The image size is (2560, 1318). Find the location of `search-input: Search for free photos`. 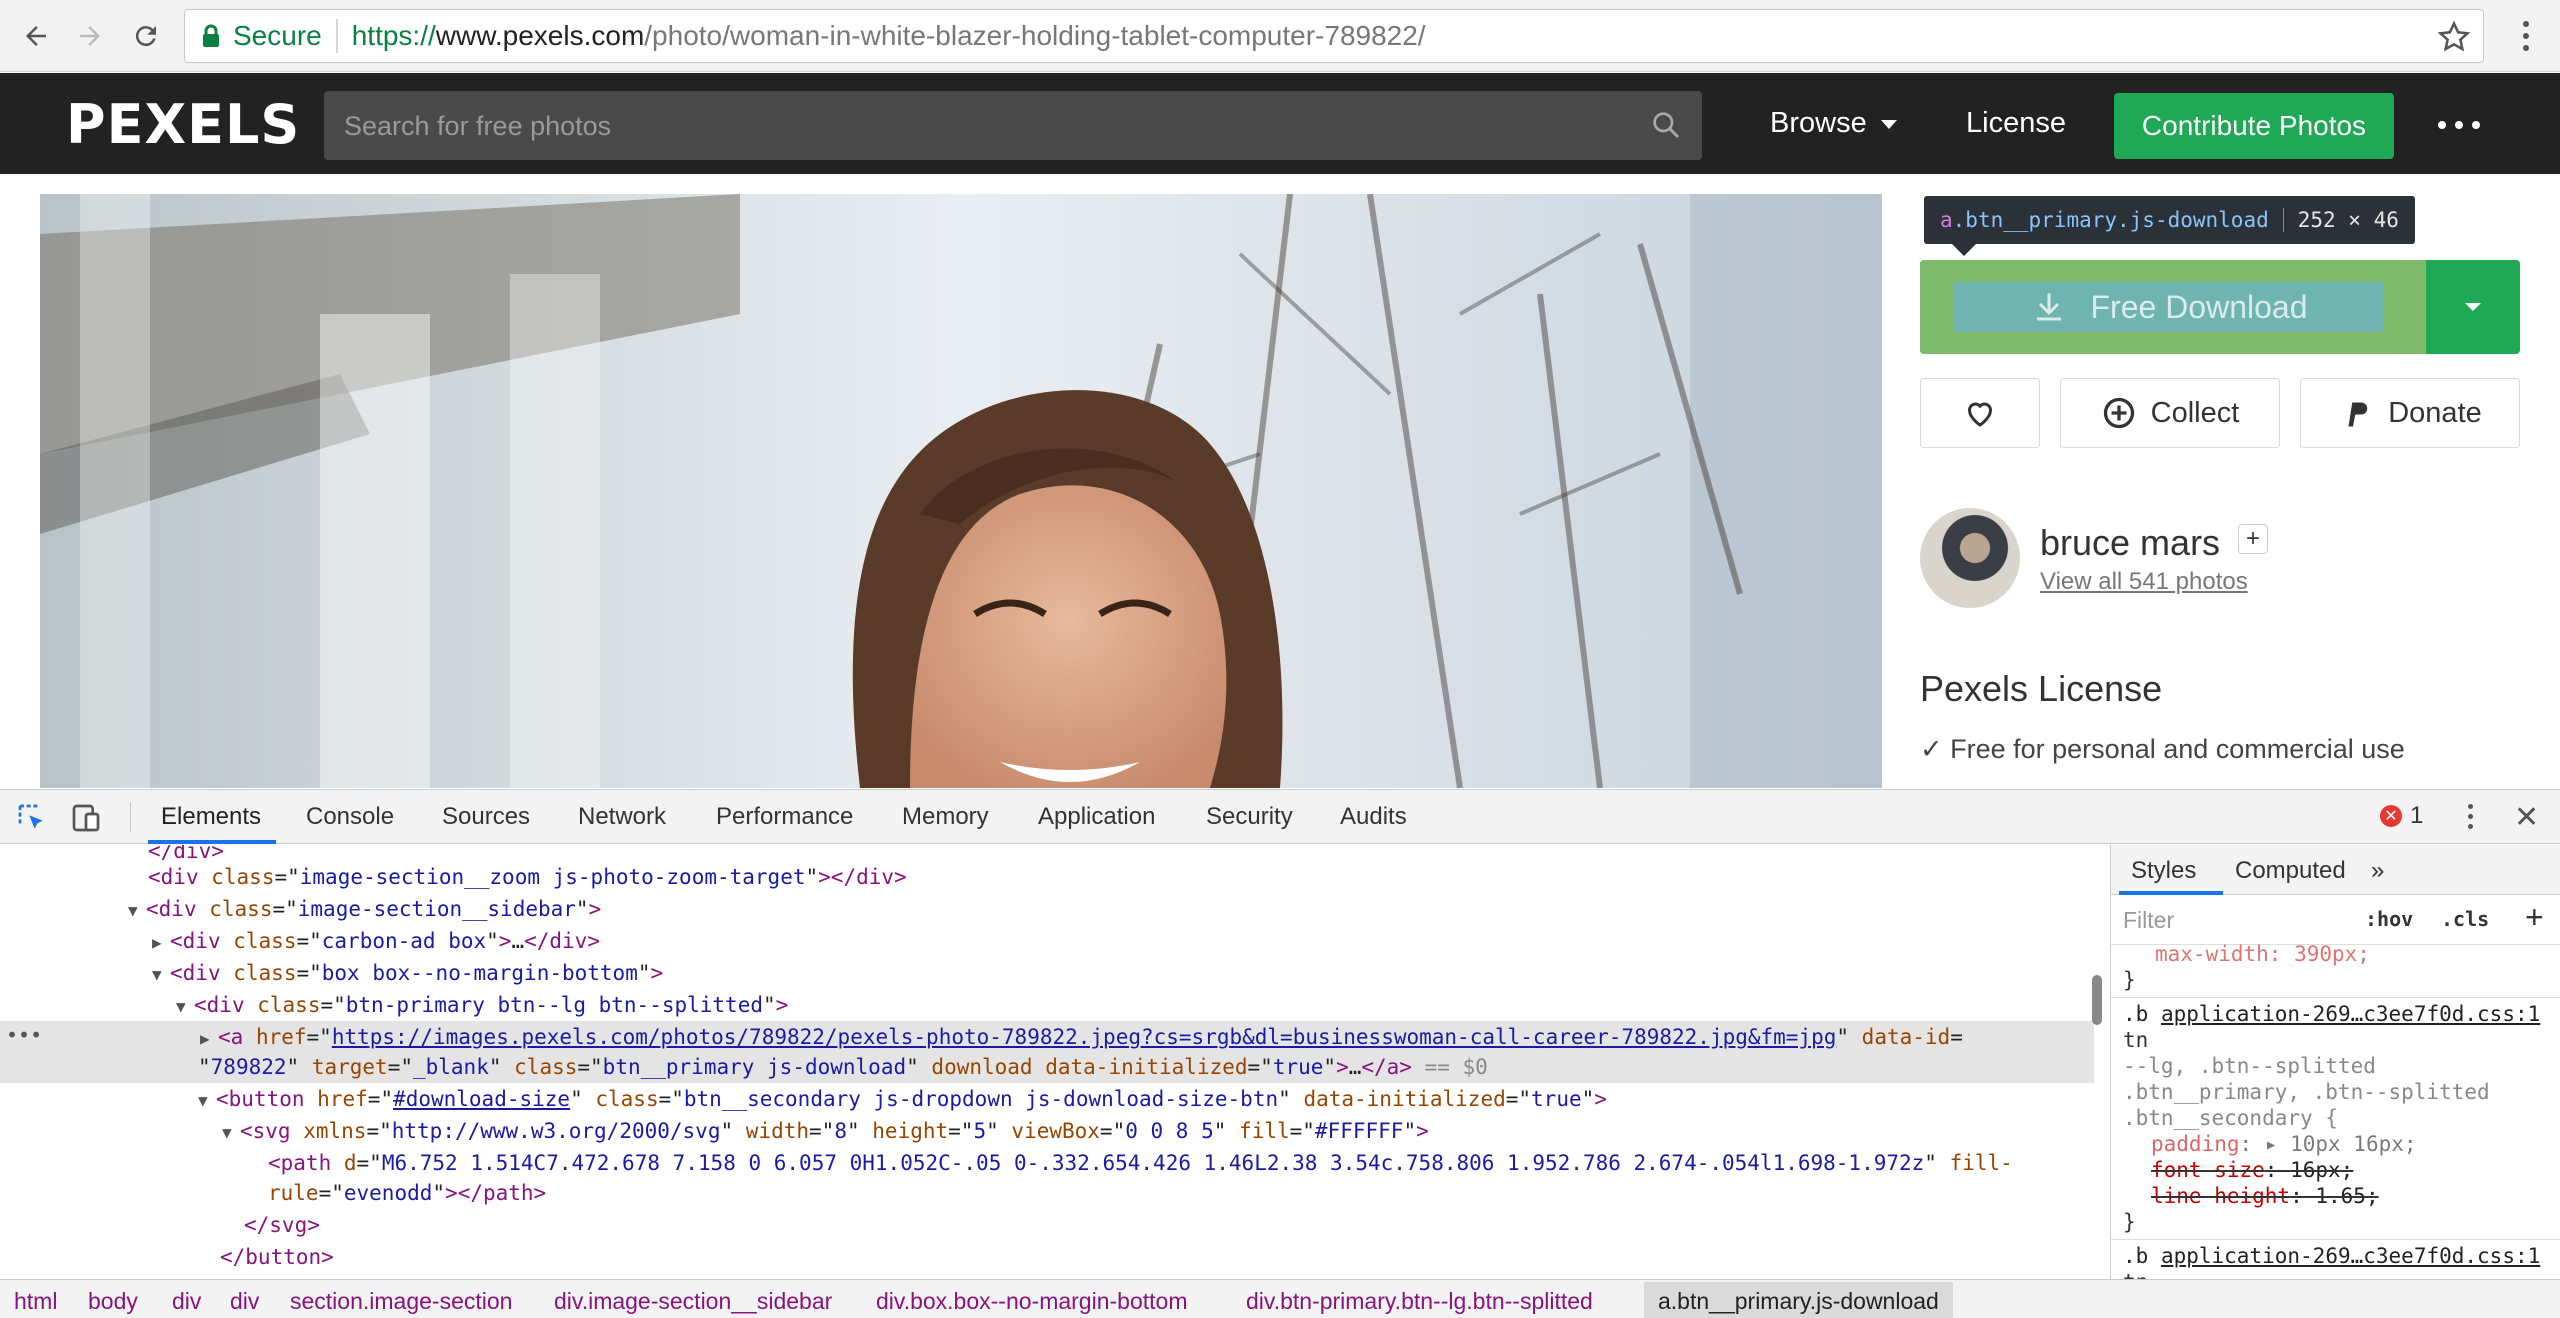

search-input: Search for free photos is located at coordinates (1013, 125).